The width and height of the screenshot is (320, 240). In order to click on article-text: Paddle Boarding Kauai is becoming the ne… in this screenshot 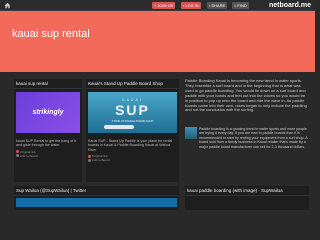, I will do `click(247, 95)`.